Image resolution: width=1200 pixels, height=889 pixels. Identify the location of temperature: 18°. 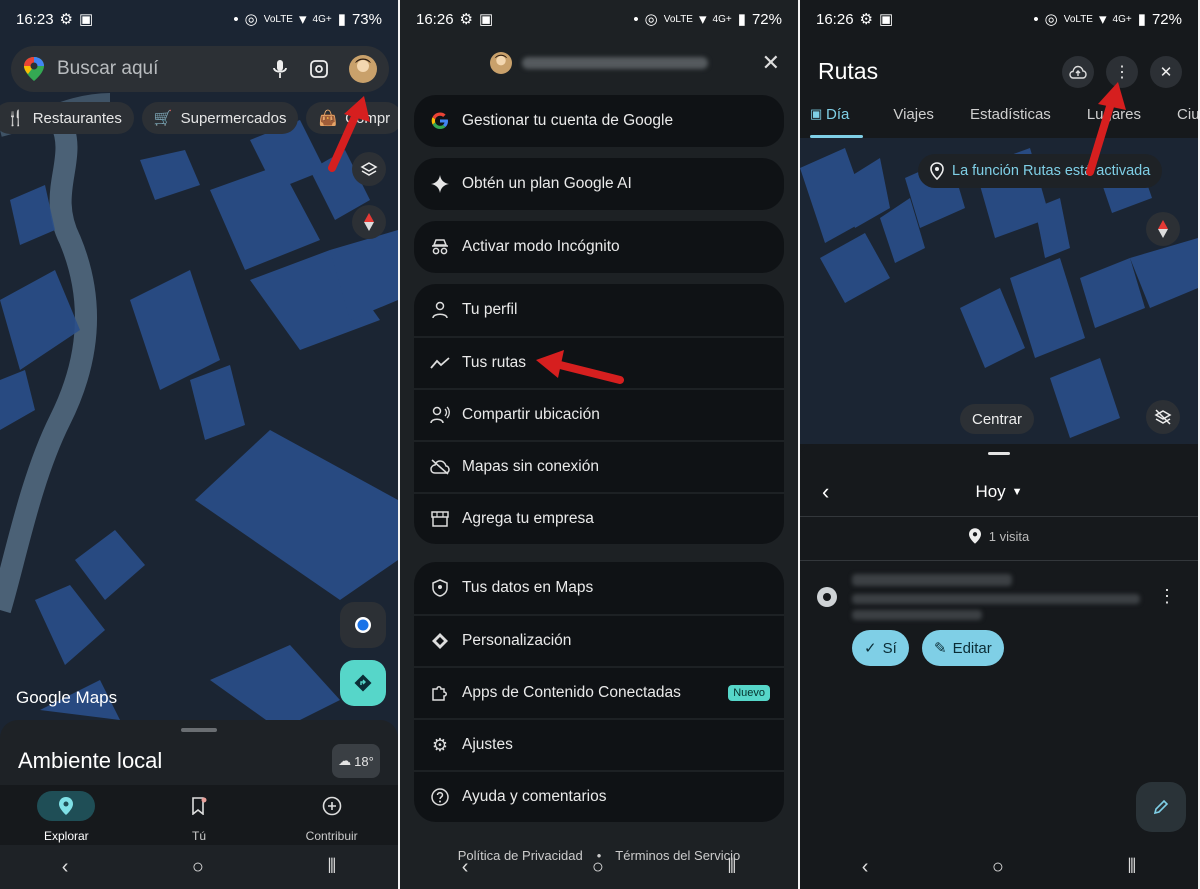
(364, 761).